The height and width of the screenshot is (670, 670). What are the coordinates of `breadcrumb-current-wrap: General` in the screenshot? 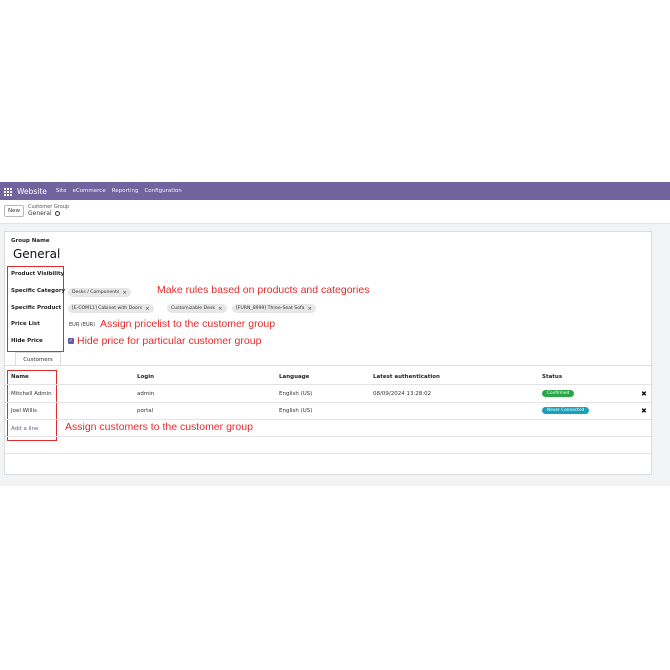 It's located at (44, 213).